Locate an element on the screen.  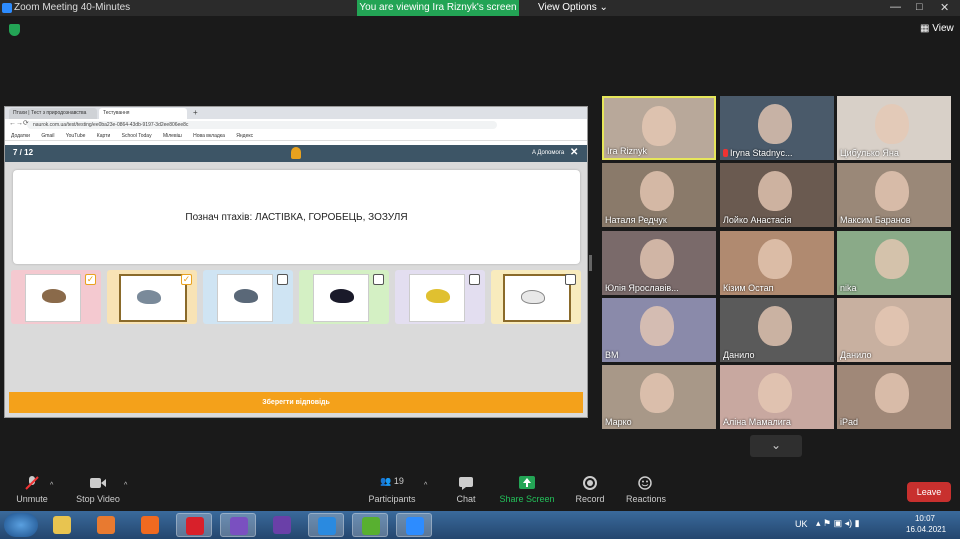
bell-icon is located at coordinates (296, 153).